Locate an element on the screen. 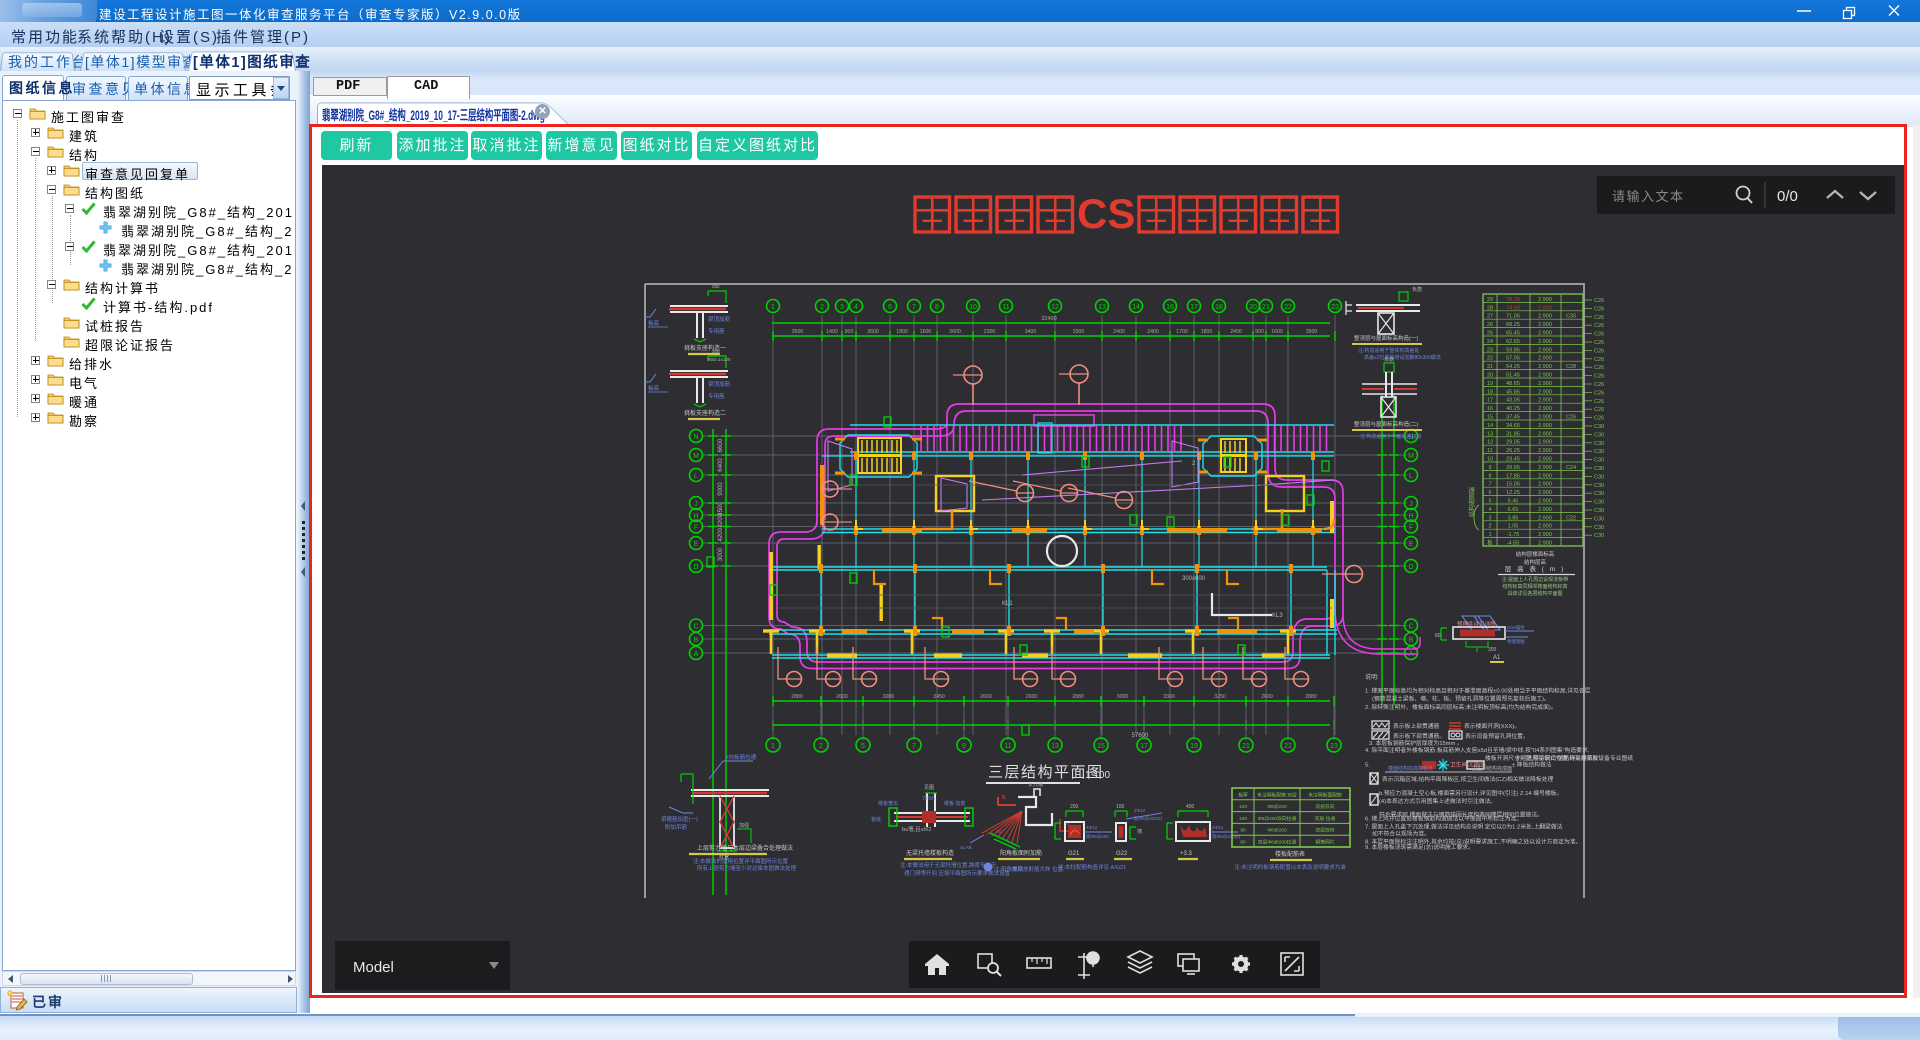  svg-text: 无梁托墙楼板构造 is located at coordinates (930, 853).